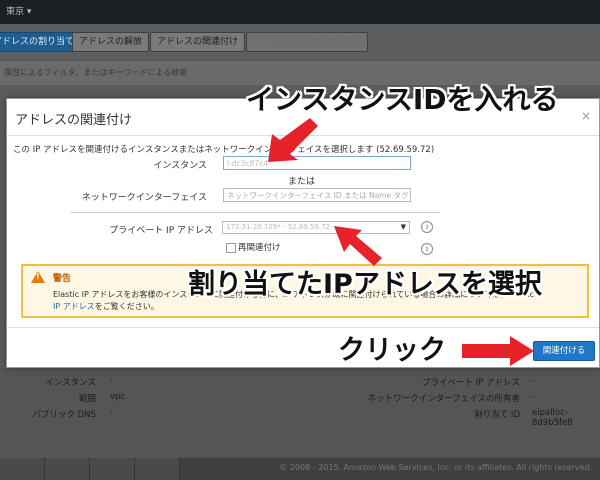  Describe the element at coordinates (392, 350) in the screenshot. I see `annotation-click: クリック` at that location.